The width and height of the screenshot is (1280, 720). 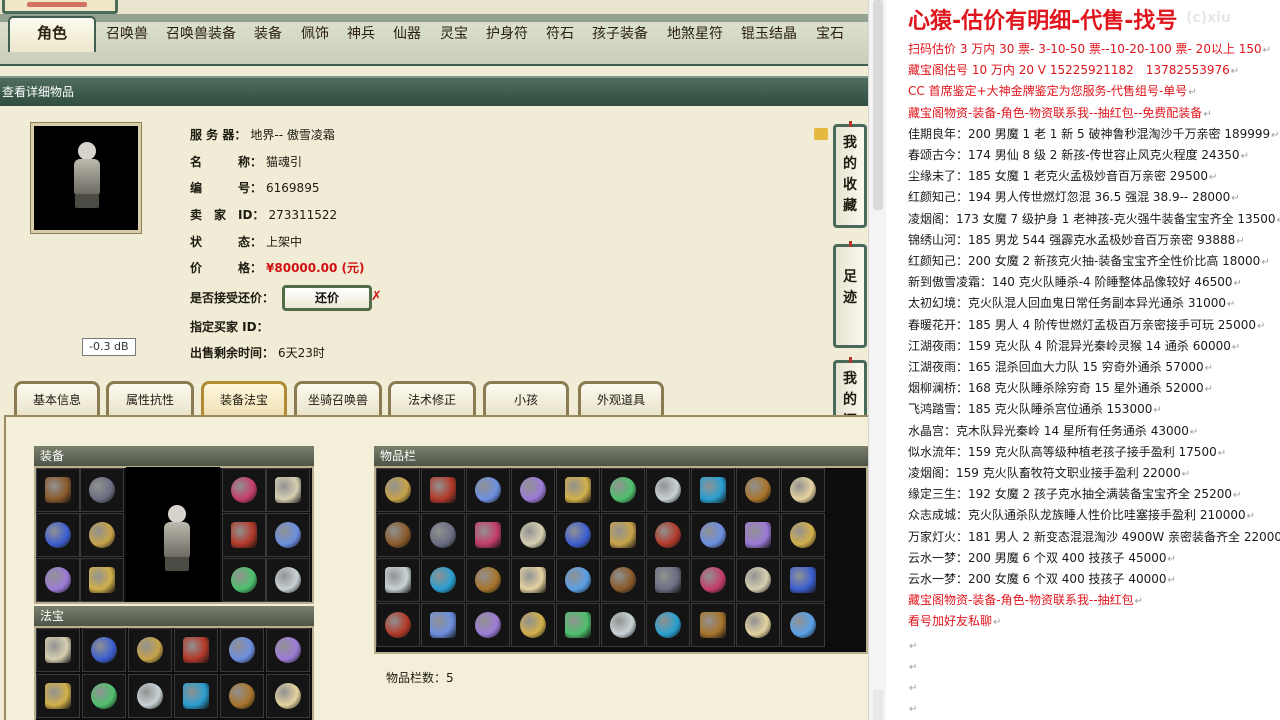 What do you see at coordinates (57, 399) in the screenshot?
I see `detail-tab-0: 基本信息` at bounding box center [57, 399].